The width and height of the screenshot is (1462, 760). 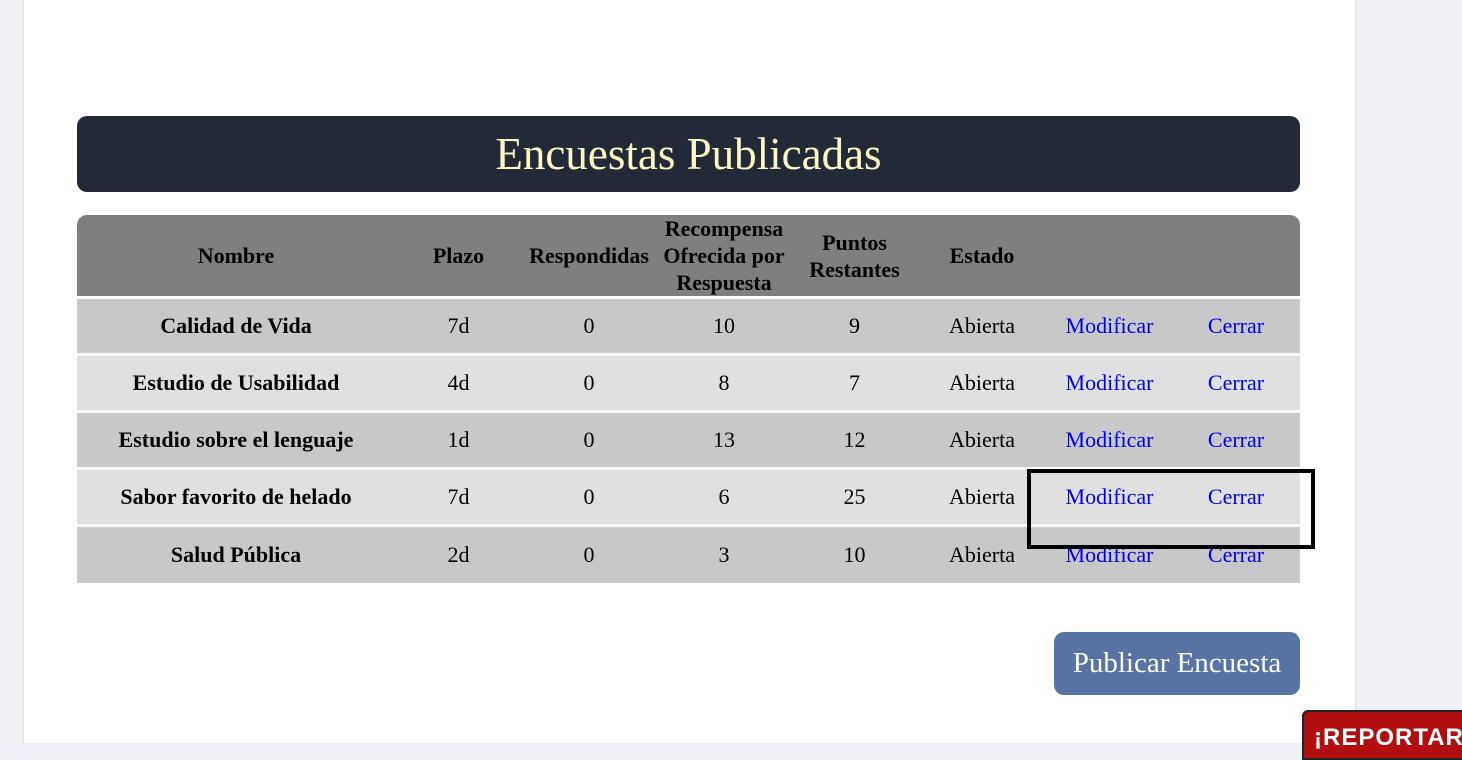 I want to click on column-header-puntos-restantes: Puntos Restantes, so click(x=854, y=255).